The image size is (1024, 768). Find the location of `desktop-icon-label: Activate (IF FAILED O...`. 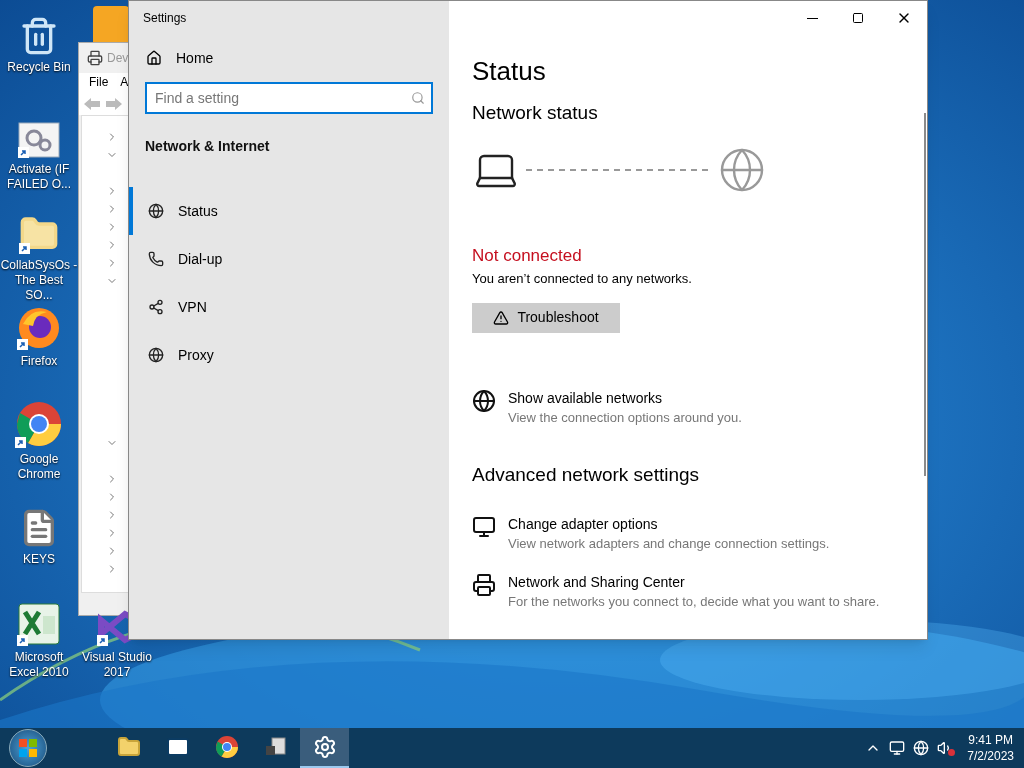

desktop-icon-label: Activate (IF FAILED O... is located at coordinates (39, 177).